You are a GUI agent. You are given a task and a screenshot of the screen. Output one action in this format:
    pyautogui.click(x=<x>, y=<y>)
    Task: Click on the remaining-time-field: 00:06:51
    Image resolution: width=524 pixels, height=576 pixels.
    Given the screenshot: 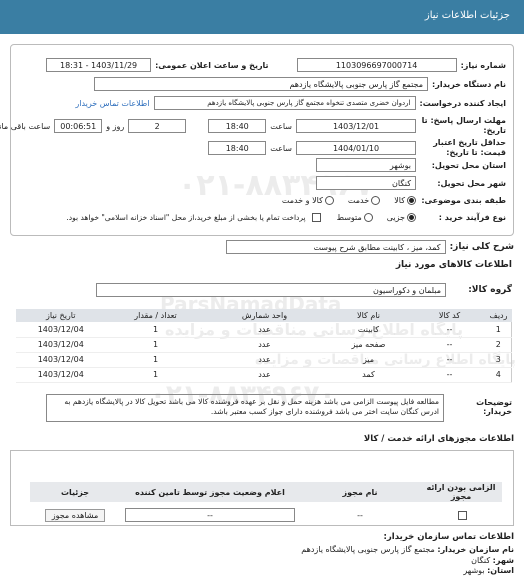 What is the action you would take?
    pyautogui.click(x=78, y=126)
    